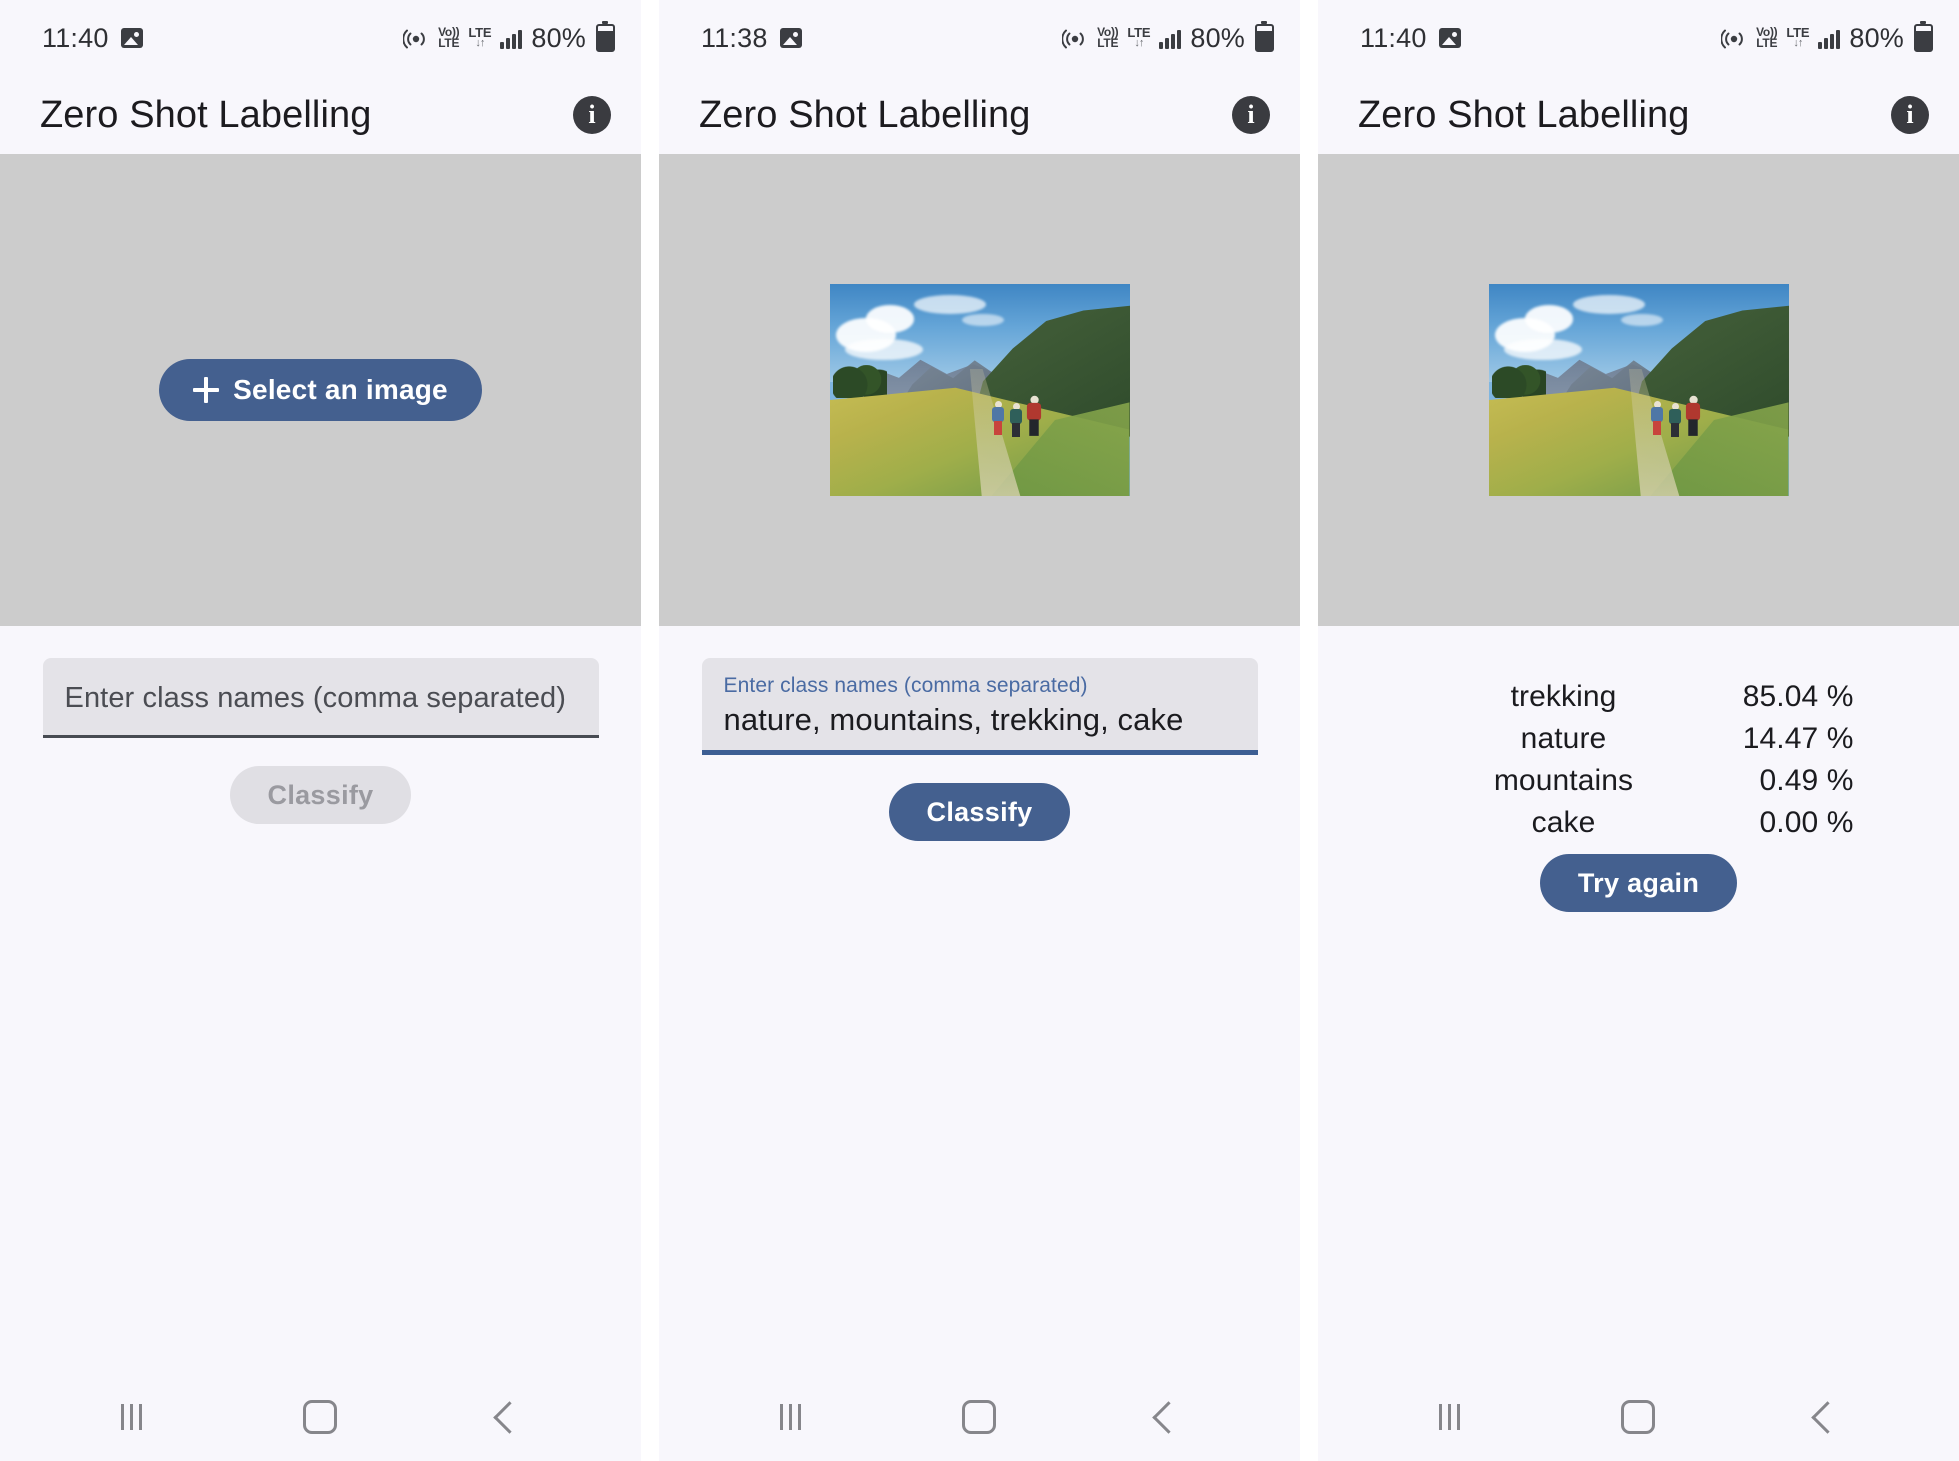 The height and width of the screenshot is (1461, 1959). Describe the element at coordinates (1639, 823) in the screenshot. I see `result-row: cake 0.00 %` at that location.